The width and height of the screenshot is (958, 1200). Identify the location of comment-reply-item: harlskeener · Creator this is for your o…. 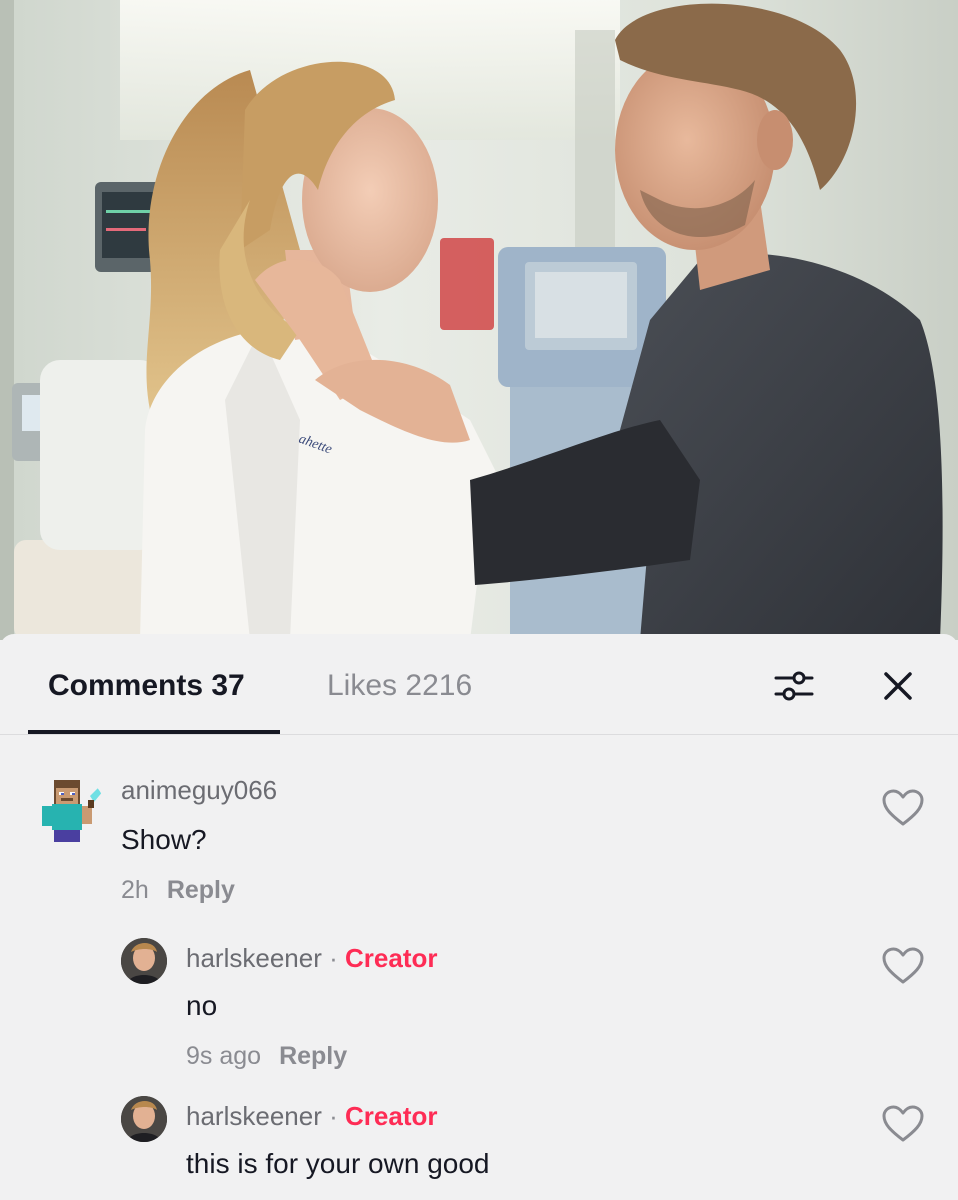
(479, 1146).